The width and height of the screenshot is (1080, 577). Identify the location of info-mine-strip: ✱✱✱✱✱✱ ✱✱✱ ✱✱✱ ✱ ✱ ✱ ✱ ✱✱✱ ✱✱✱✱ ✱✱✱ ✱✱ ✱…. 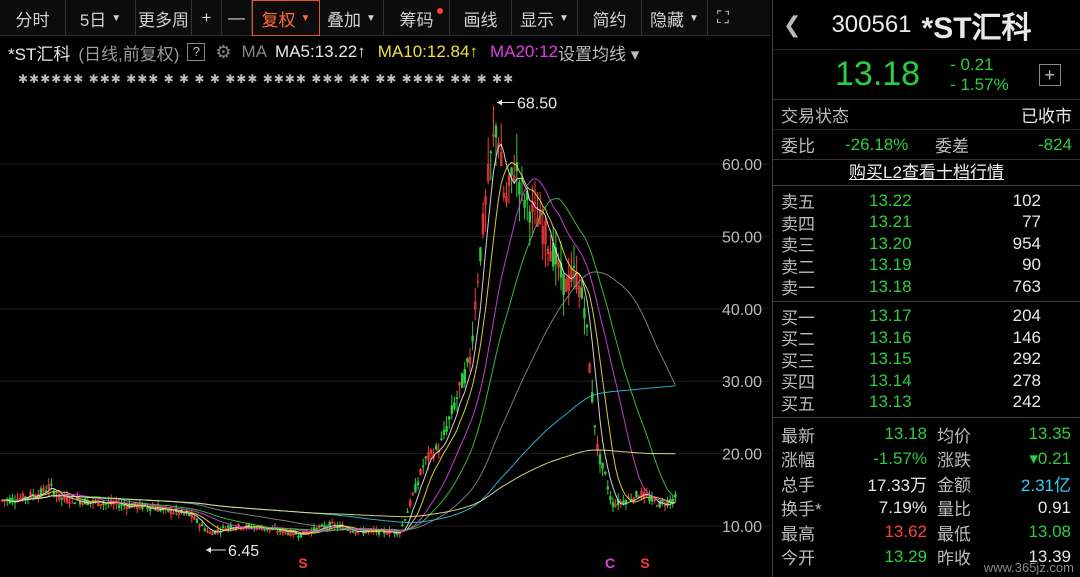
(266, 79).